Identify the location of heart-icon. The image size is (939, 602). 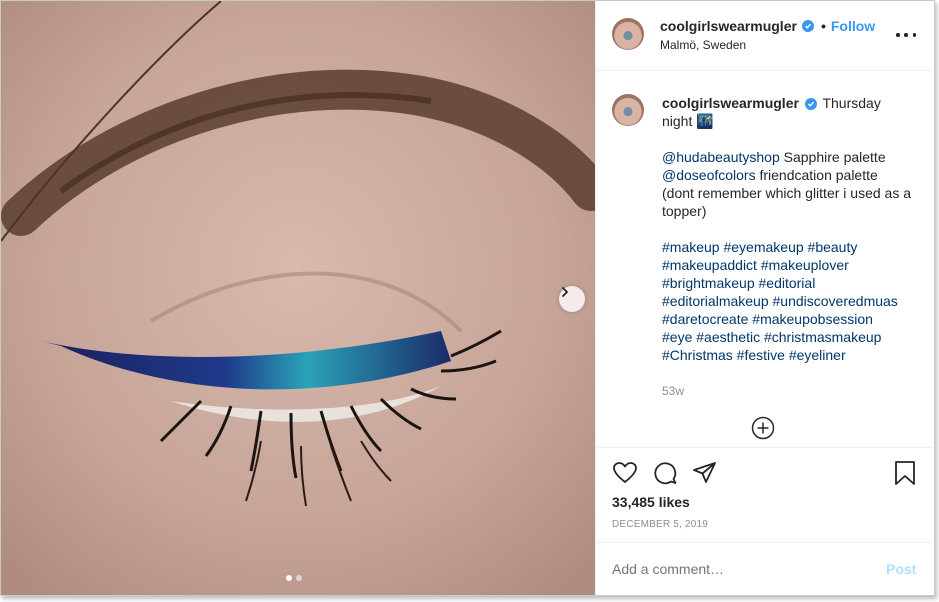
(625, 473).